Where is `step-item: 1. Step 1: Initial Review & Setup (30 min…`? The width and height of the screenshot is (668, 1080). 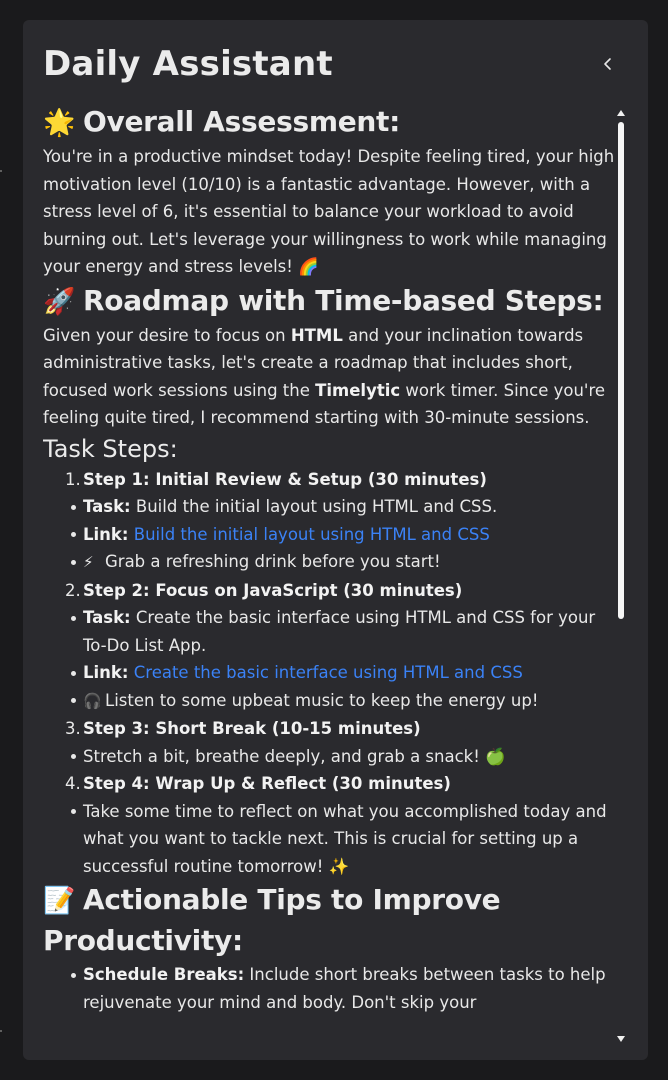 step-item: 1. Step 1: Initial Review & Setup (30 min… is located at coordinates (276, 479).